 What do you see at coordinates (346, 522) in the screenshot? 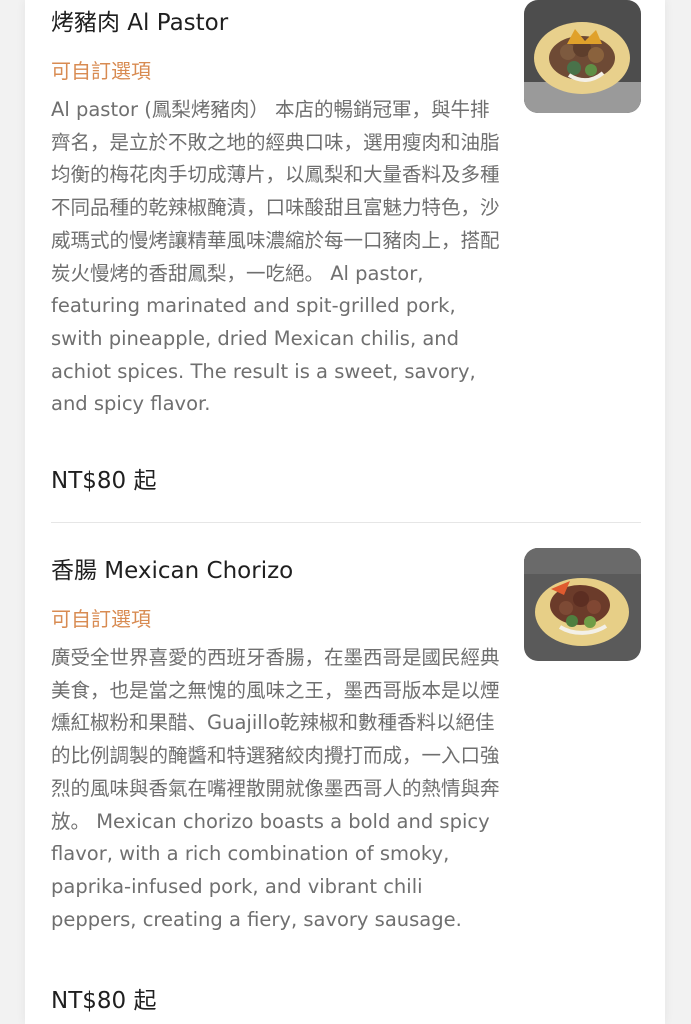
I see `menu-divider` at bounding box center [346, 522].